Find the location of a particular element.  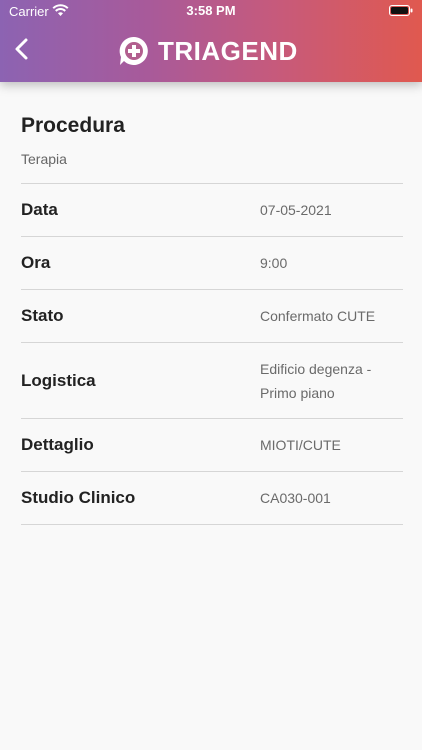

brand-logo: TRIAGEND is located at coordinates (208, 51).